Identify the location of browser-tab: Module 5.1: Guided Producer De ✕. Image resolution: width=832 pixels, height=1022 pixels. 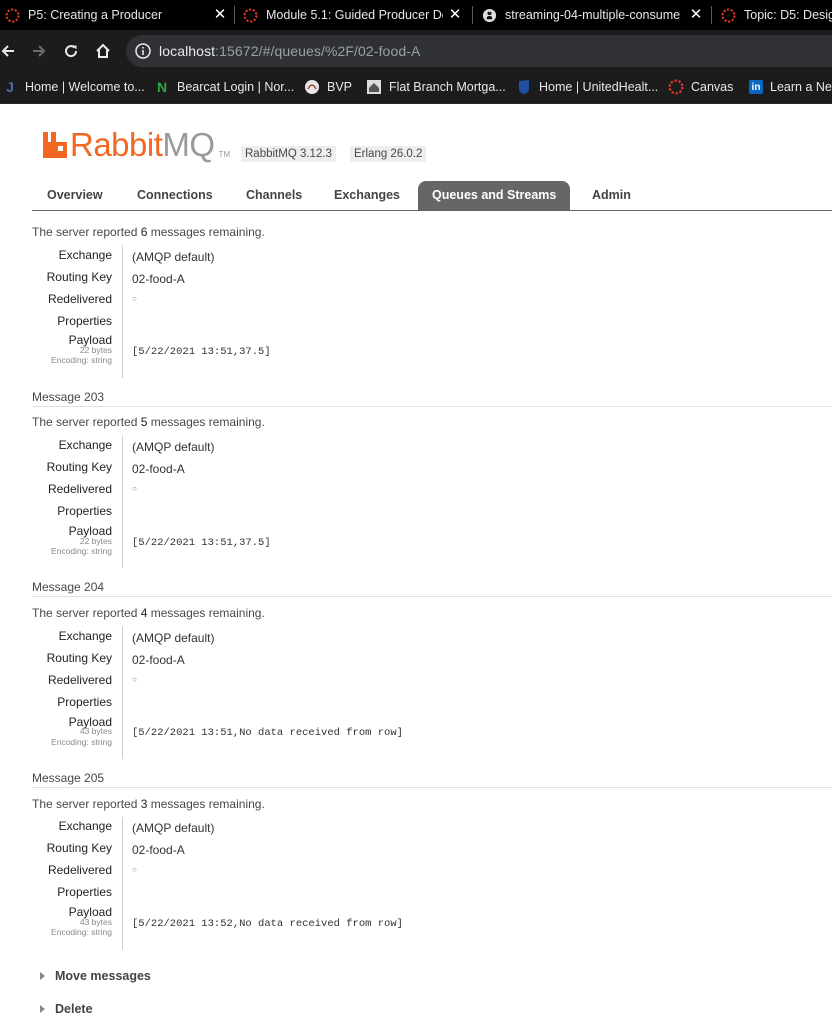
(352, 15).